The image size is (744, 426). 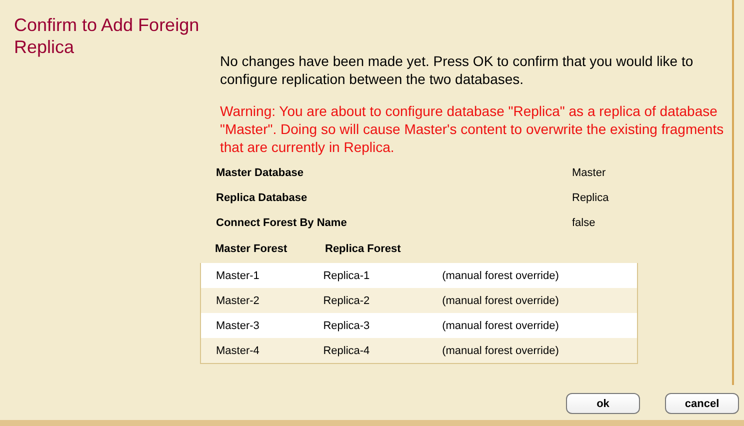 What do you see at coordinates (363, 249) in the screenshot?
I see `column-header: Replica Forest` at bounding box center [363, 249].